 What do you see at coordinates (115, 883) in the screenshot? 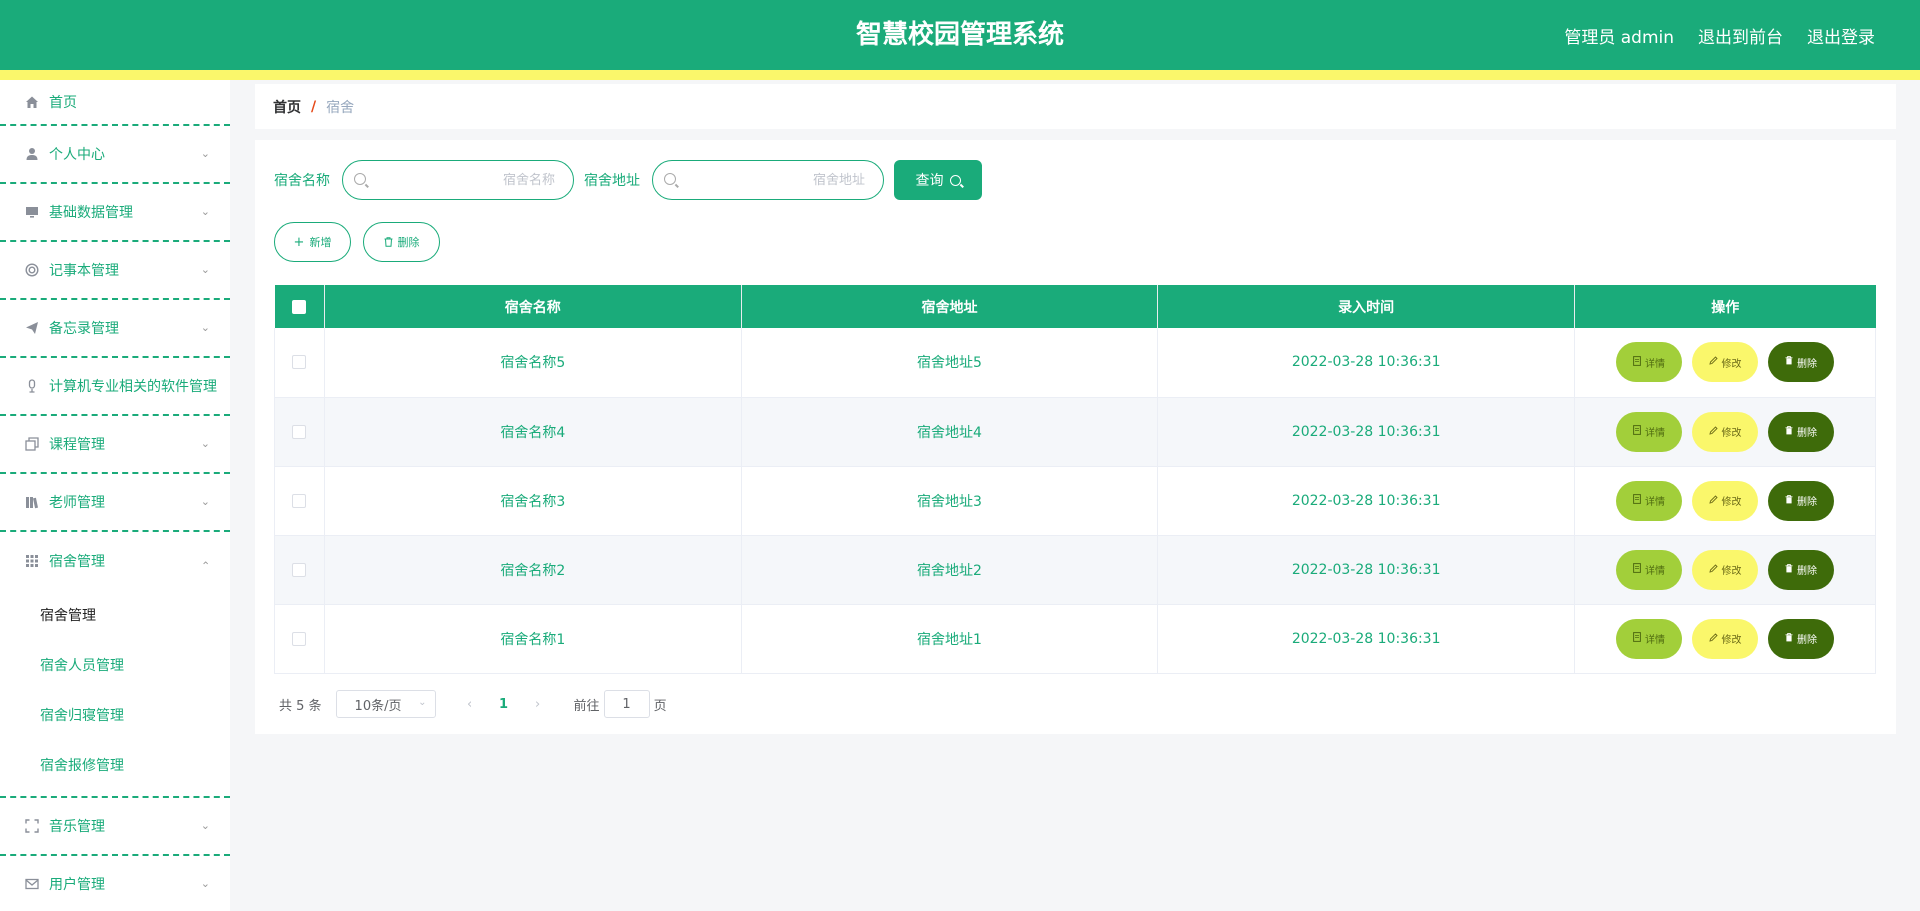
I see `sidebar-item-user: 用户管理 ⌄` at bounding box center [115, 883].